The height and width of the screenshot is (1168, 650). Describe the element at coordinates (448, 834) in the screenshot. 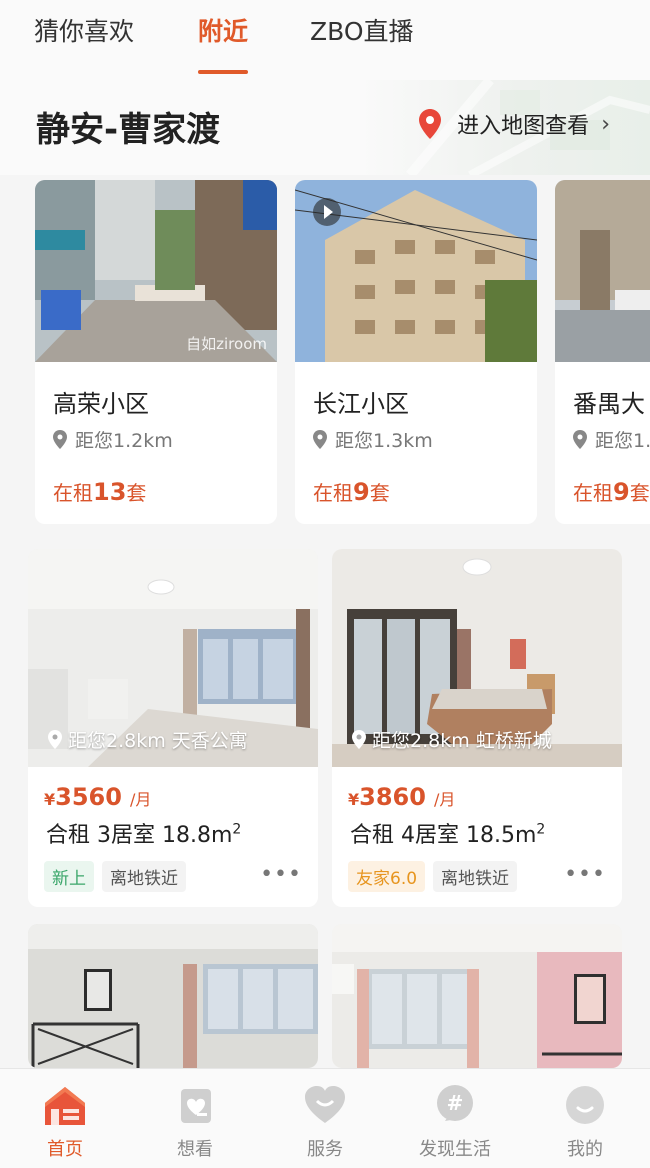

I see `listing-title: 合租 4居室 18.5m2` at that location.